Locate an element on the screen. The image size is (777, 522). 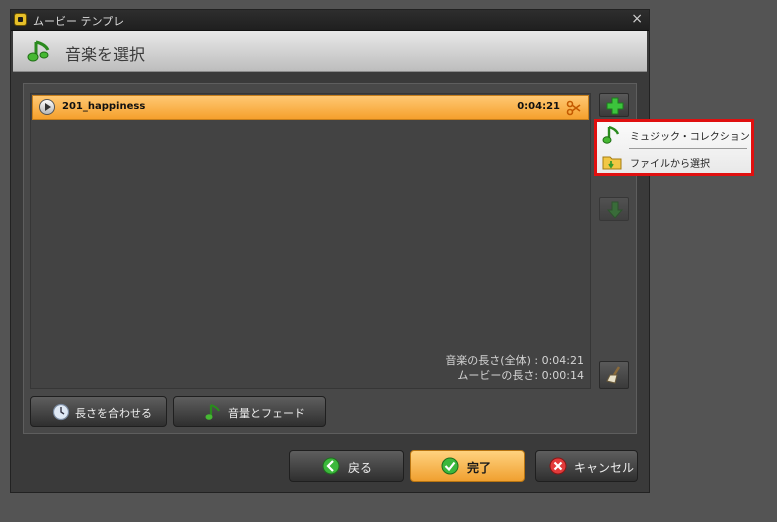
broom-icon is located at coordinates (613, 375).